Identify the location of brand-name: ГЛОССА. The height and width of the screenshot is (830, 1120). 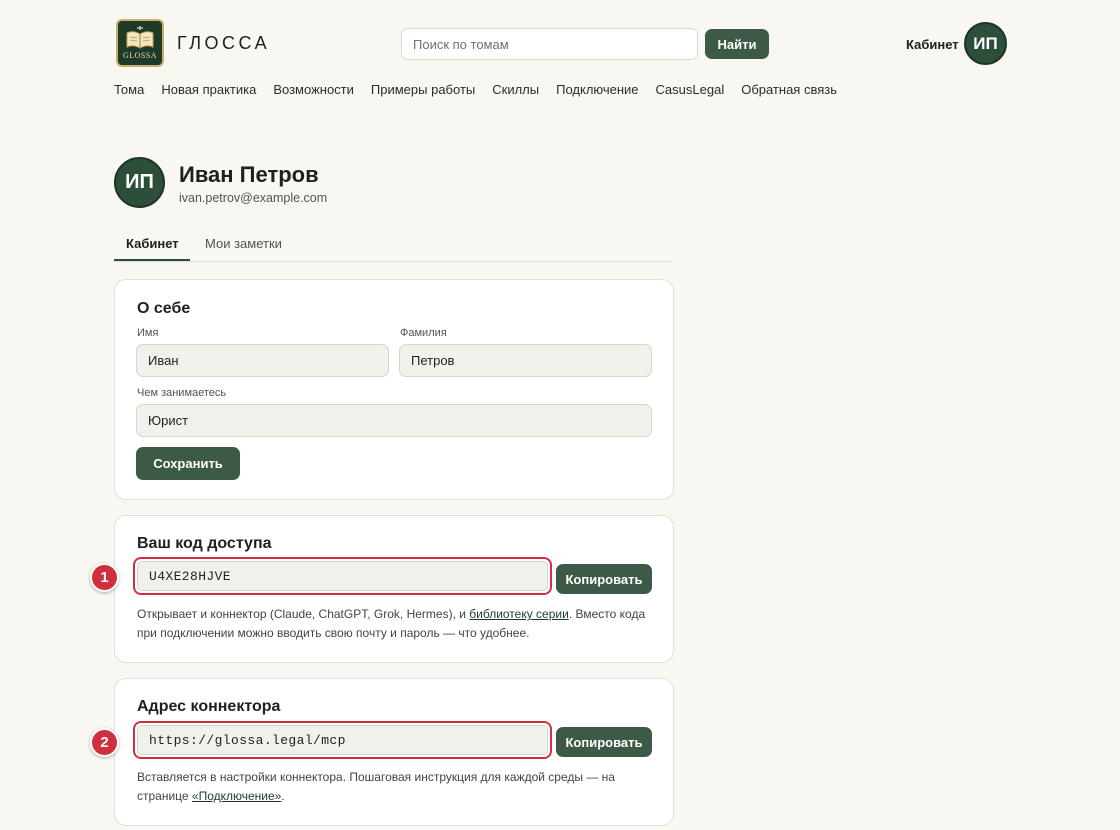
(223, 43).